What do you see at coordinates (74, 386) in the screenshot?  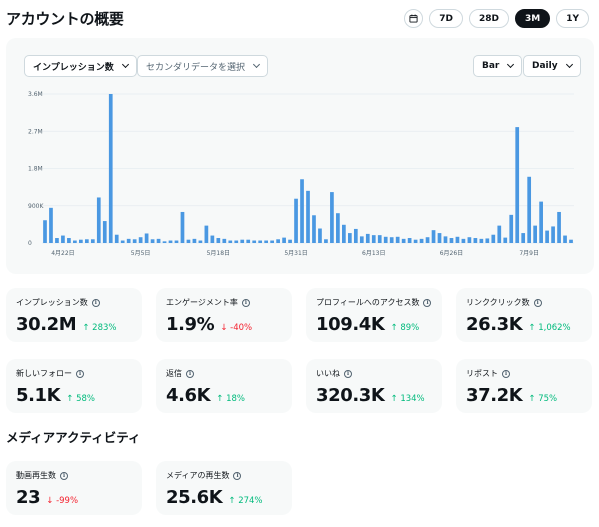 I see `metric-card: 新しいフォロー i 5.1K ↑ 58%` at bounding box center [74, 386].